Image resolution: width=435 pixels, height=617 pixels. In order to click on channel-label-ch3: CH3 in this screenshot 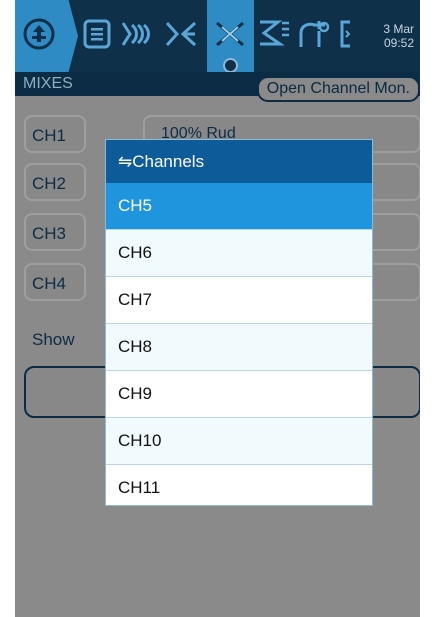, I will do `click(55, 232)`.